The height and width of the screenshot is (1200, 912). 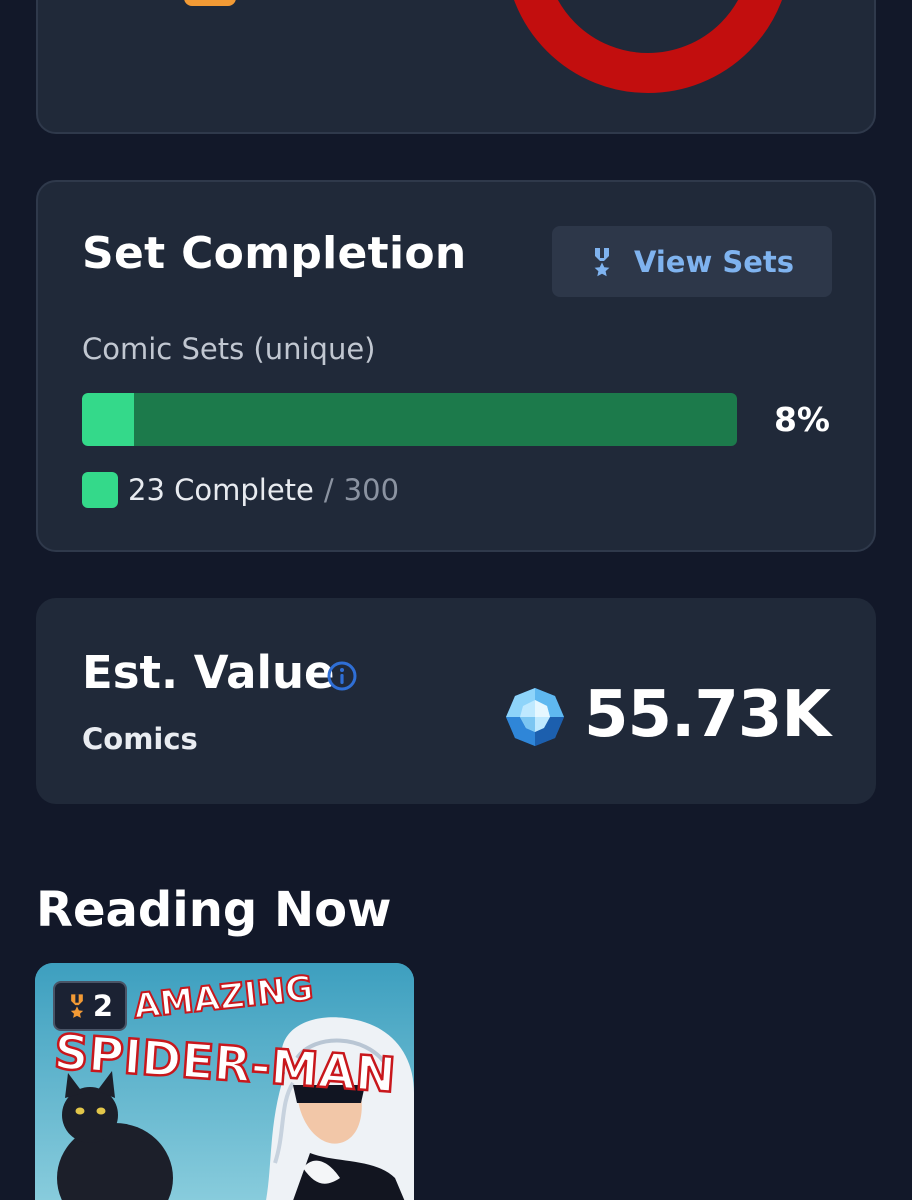 What do you see at coordinates (342, 676) in the screenshot?
I see `info-icon` at bounding box center [342, 676].